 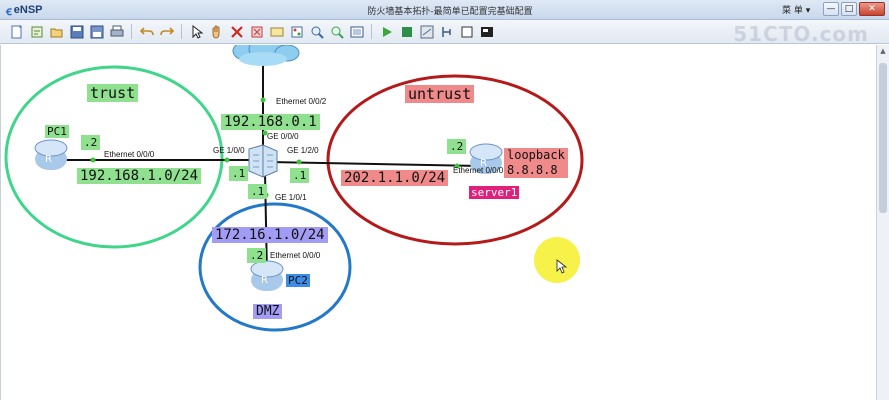 I want to click on app-name: eNSP, so click(x=28, y=10).